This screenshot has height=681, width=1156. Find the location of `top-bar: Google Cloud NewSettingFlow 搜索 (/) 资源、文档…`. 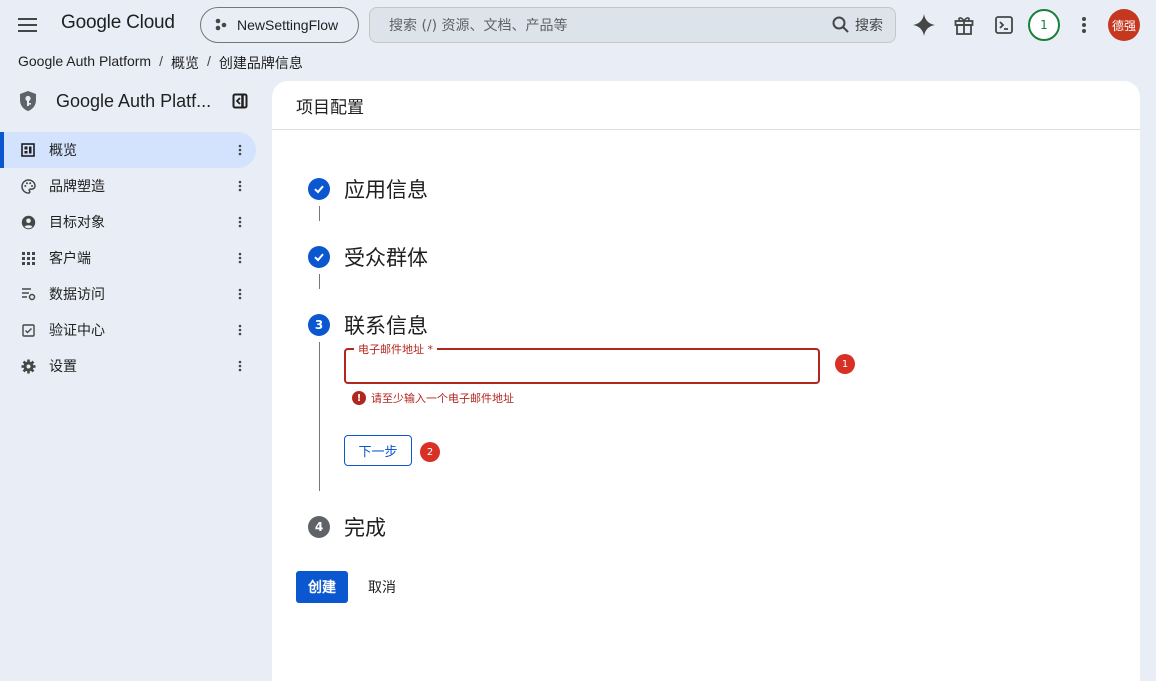

top-bar: Google Cloud NewSettingFlow 搜索 (/) 资源、文档… is located at coordinates (578, 25).